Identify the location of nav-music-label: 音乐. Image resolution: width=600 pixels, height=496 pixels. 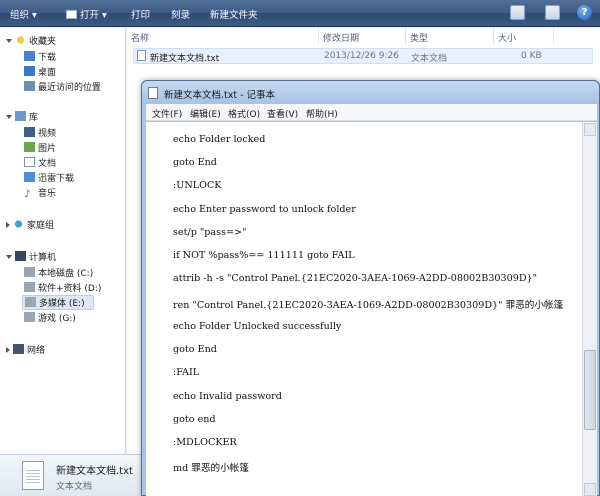
(47, 194).